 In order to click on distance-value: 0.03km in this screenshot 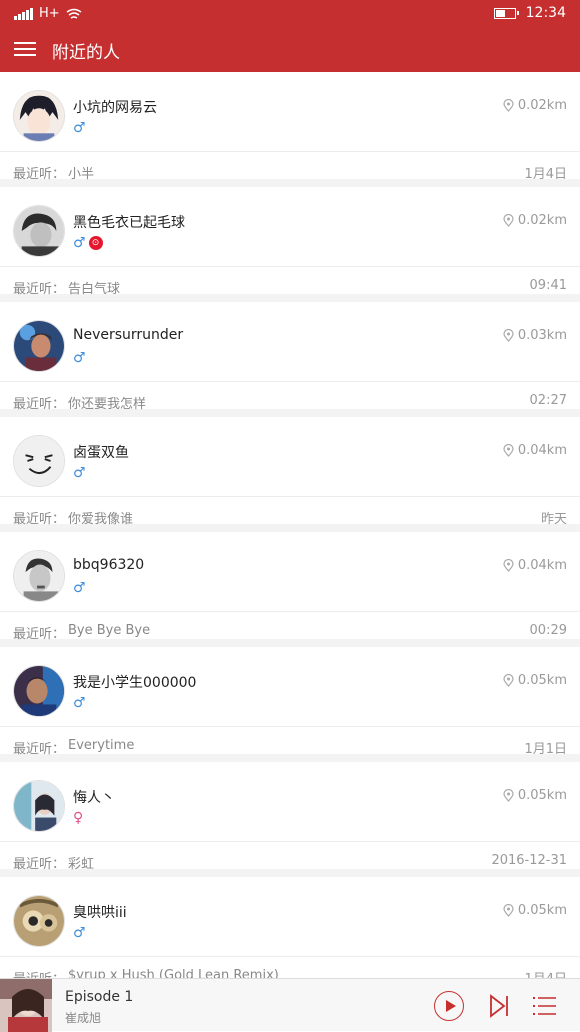, I will do `click(542, 335)`.